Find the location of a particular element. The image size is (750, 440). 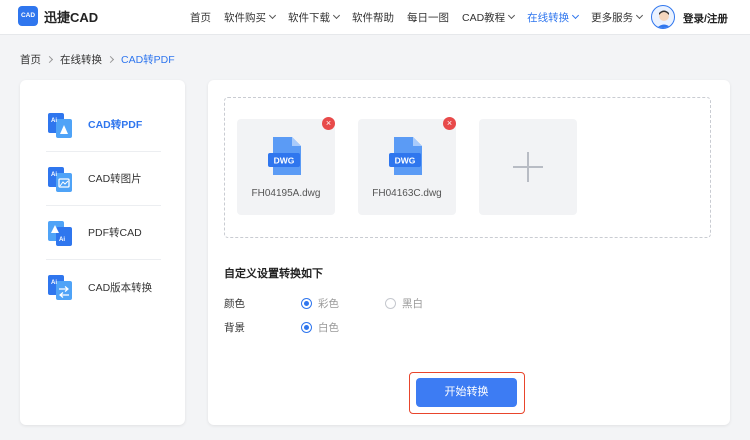

sidebar-item-pdf-to-cad: Ai PDF转CAD is located at coordinates (103, 233).